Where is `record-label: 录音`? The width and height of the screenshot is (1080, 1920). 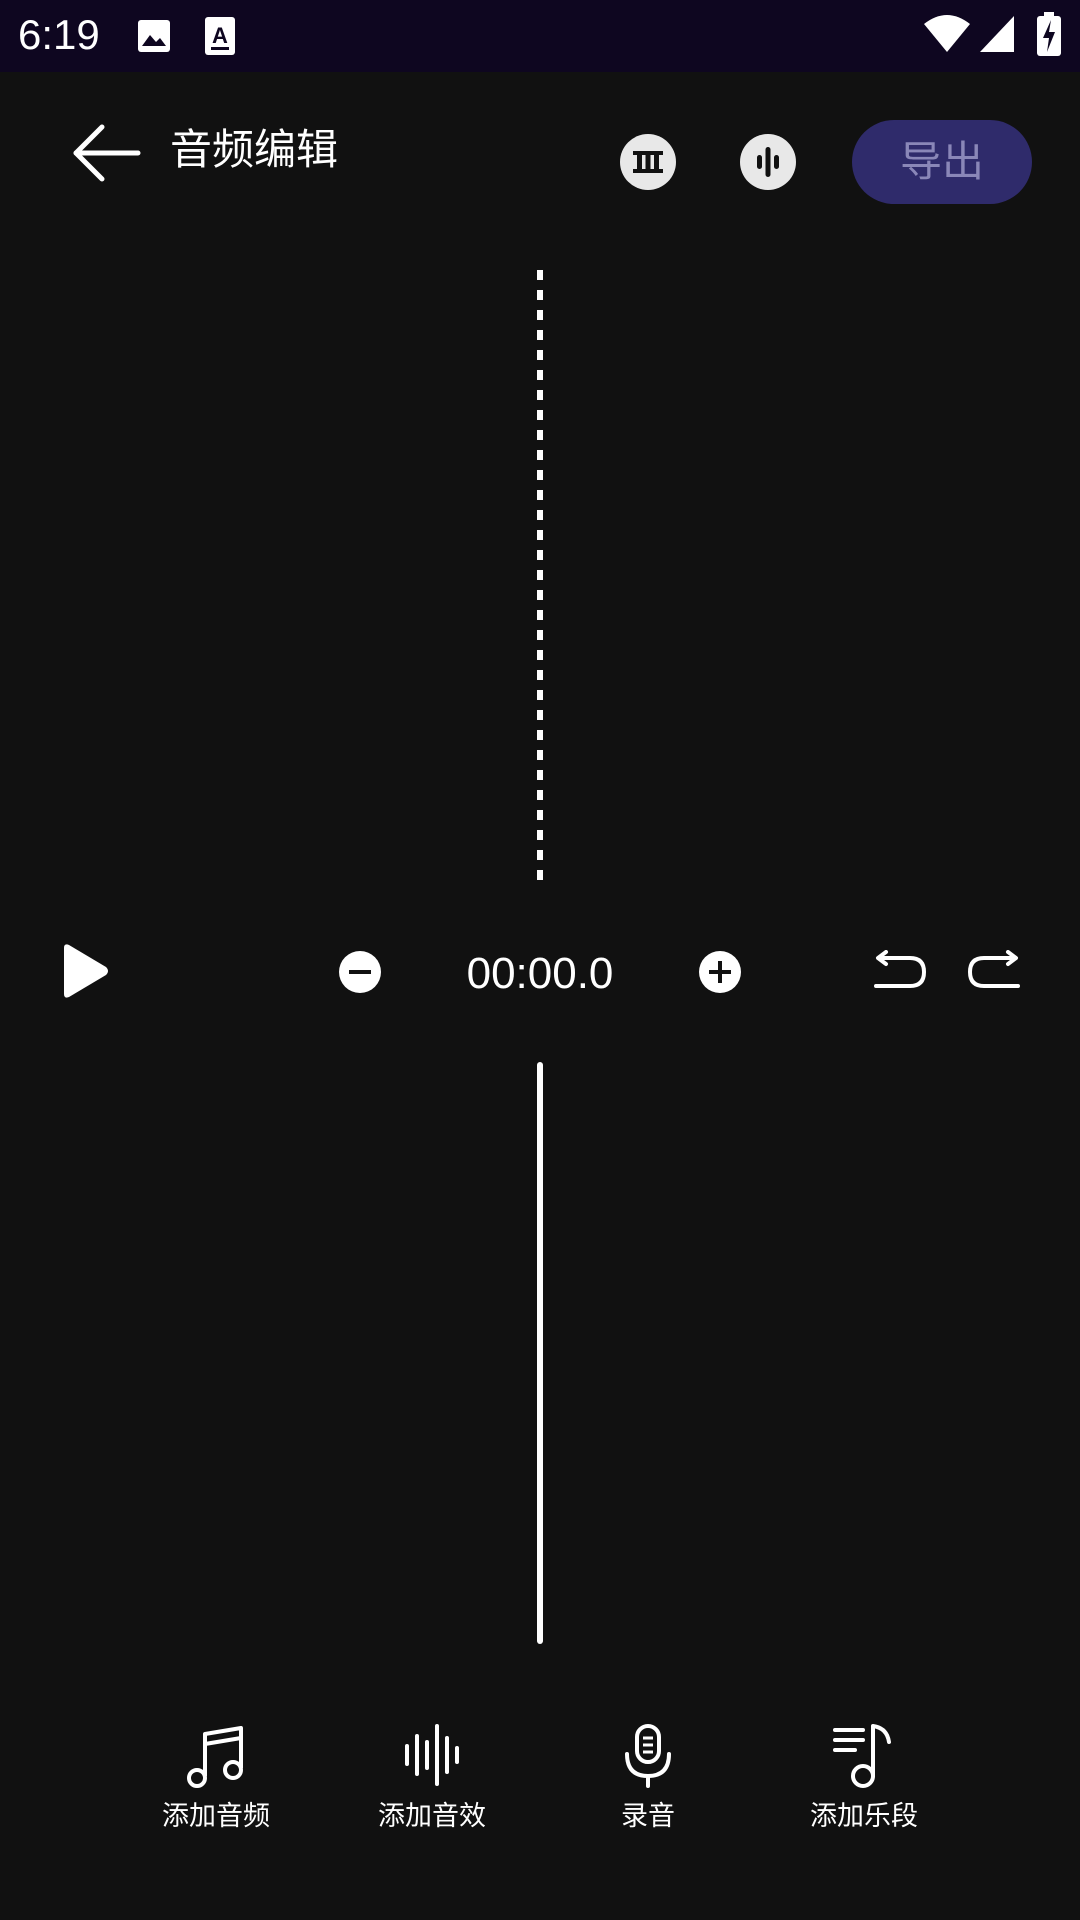 record-label: 录音 is located at coordinates (648, 1816).